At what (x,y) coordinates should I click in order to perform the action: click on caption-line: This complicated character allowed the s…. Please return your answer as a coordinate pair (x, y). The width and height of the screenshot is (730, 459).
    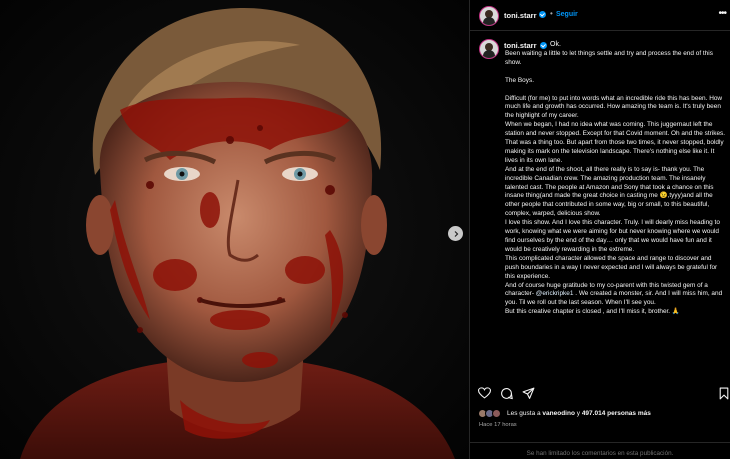
    Looking at the image, I should click on (611, 267).